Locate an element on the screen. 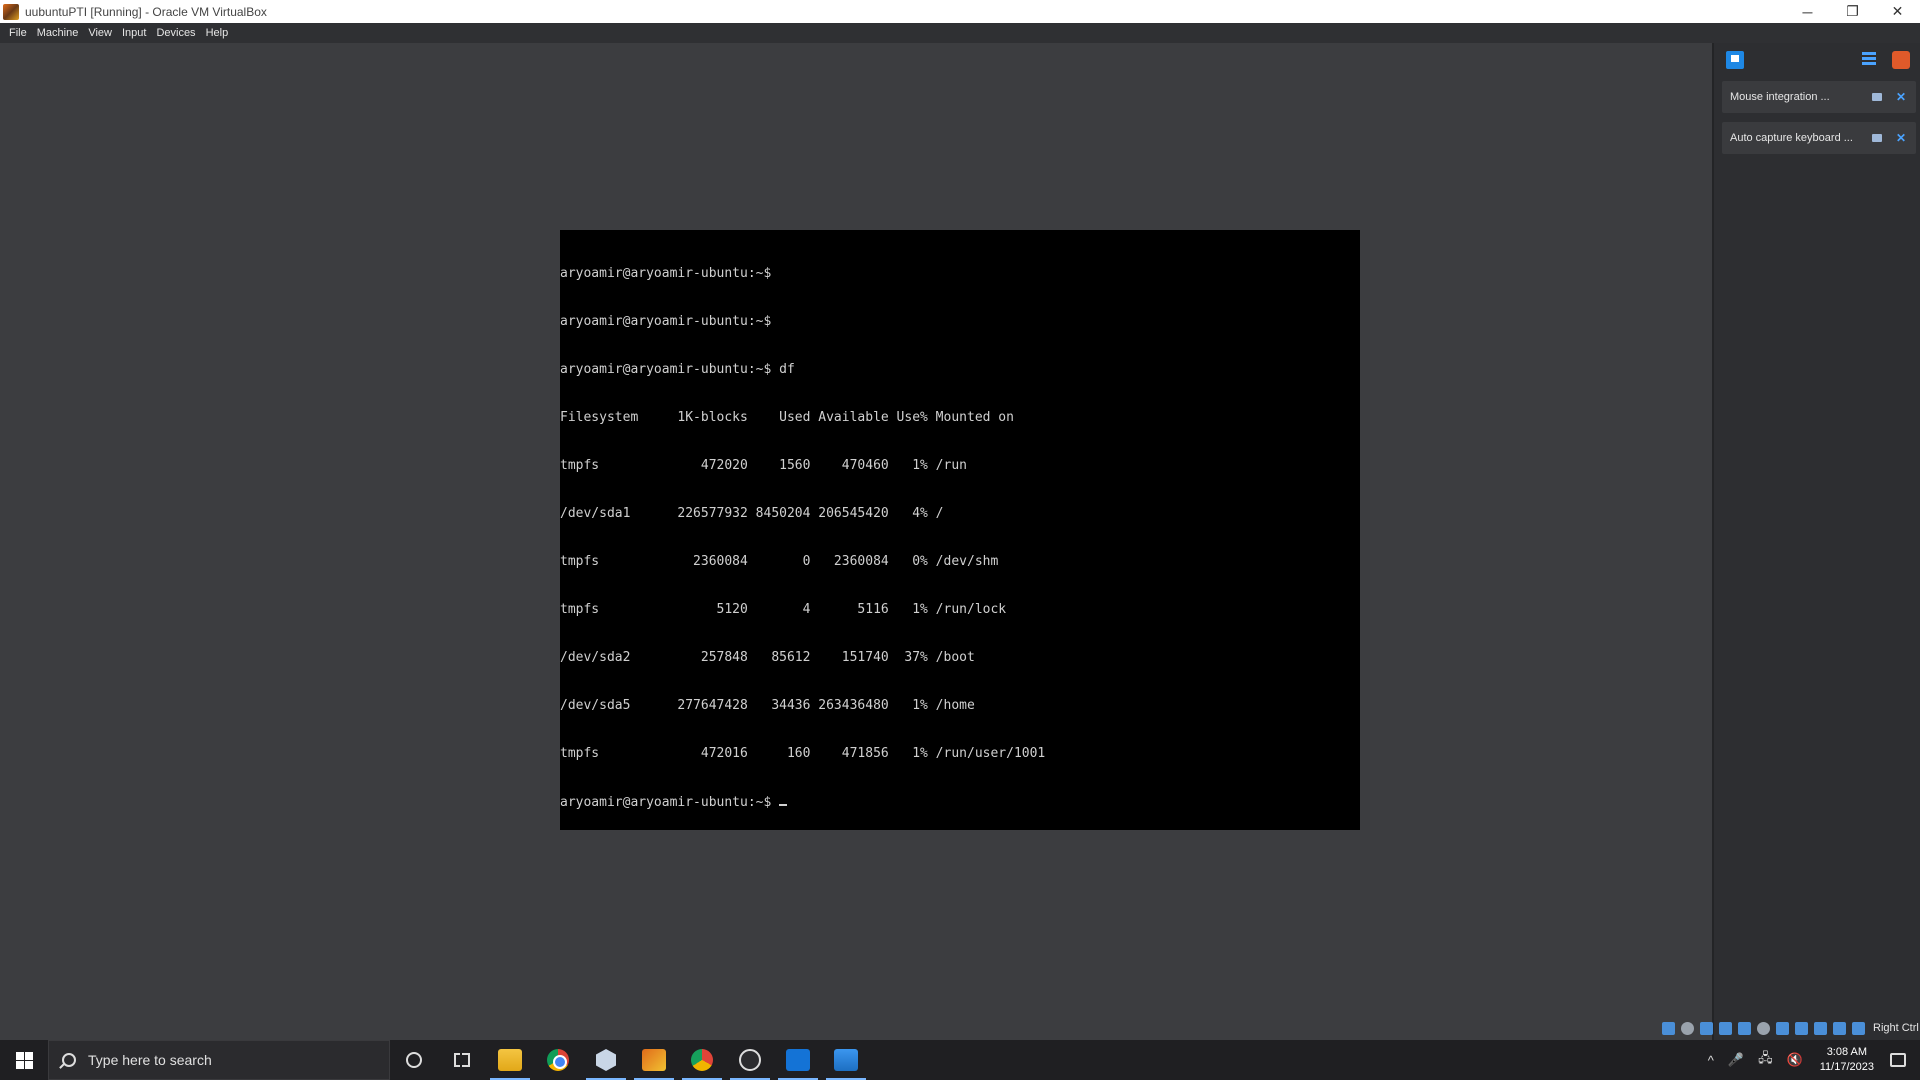 The image size is (1920, 1080). network-icon is located at coordinates (1725, 1028).